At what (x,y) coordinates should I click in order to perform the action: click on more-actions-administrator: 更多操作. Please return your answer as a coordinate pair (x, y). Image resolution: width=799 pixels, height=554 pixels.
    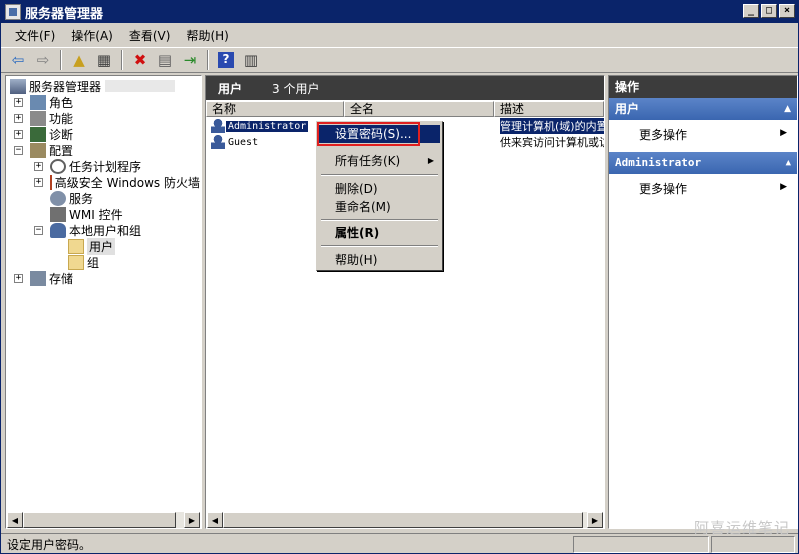
    Looking at the image, I should click on (663, 188).